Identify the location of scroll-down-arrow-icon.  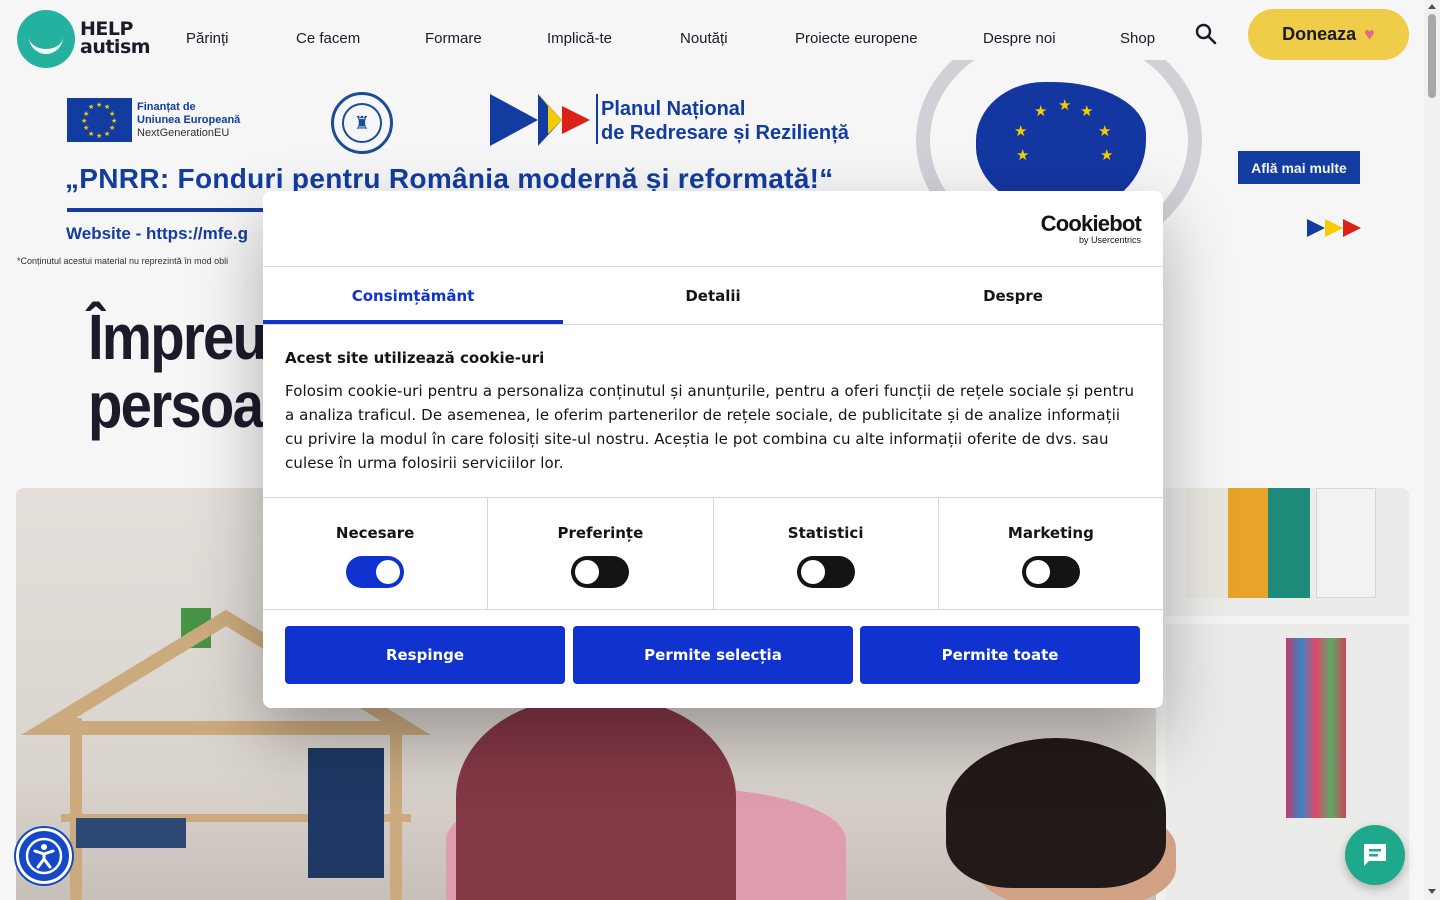
(1432, 891).